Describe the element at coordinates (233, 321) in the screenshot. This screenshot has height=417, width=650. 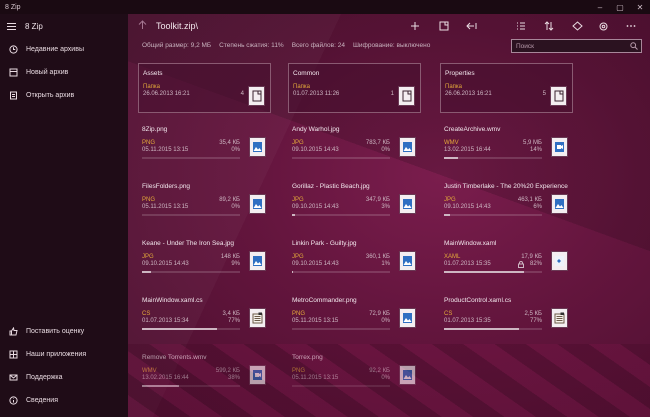
I see `compression-ratio: 77%` at that location.